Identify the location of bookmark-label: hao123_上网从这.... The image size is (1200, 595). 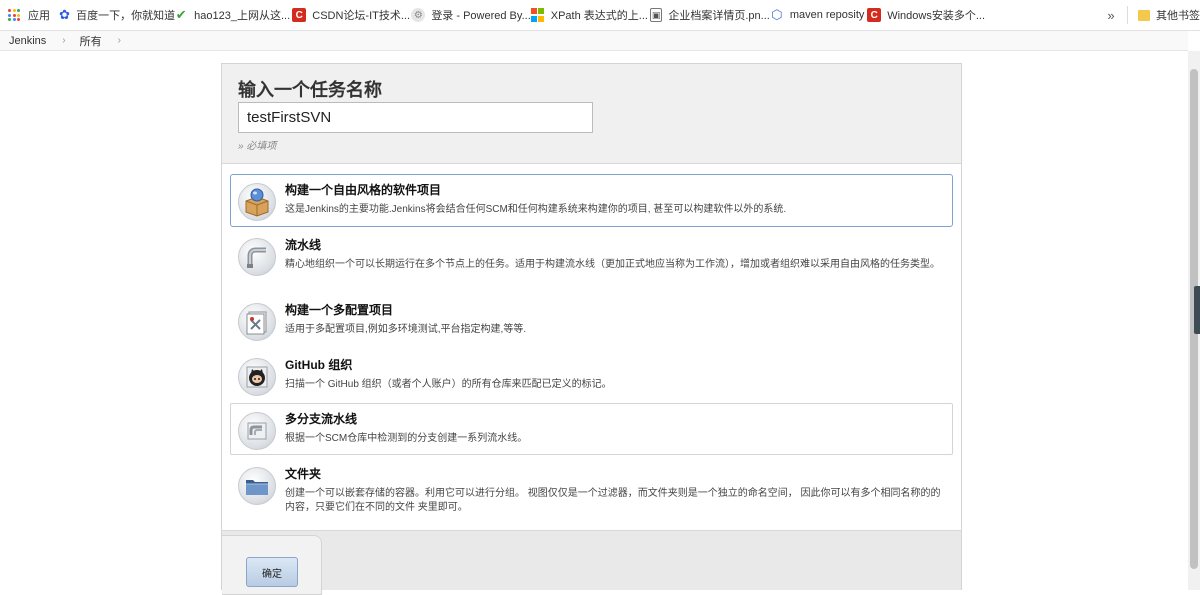
(242, 16).